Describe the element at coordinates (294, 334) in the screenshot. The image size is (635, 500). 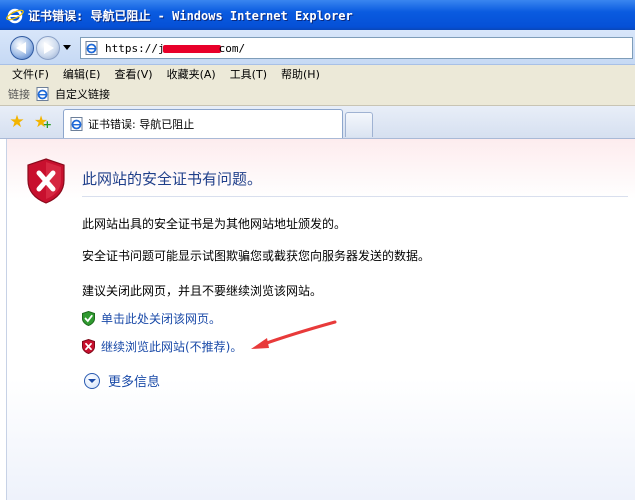
I see `annotation-arrow-icon` at that location.